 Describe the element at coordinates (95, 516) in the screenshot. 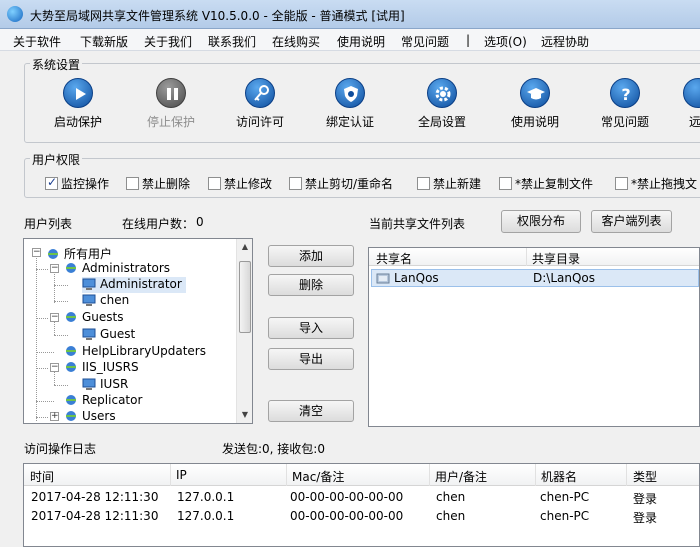

I see `log-time: 2017-04-28 12:11:30` at that location.